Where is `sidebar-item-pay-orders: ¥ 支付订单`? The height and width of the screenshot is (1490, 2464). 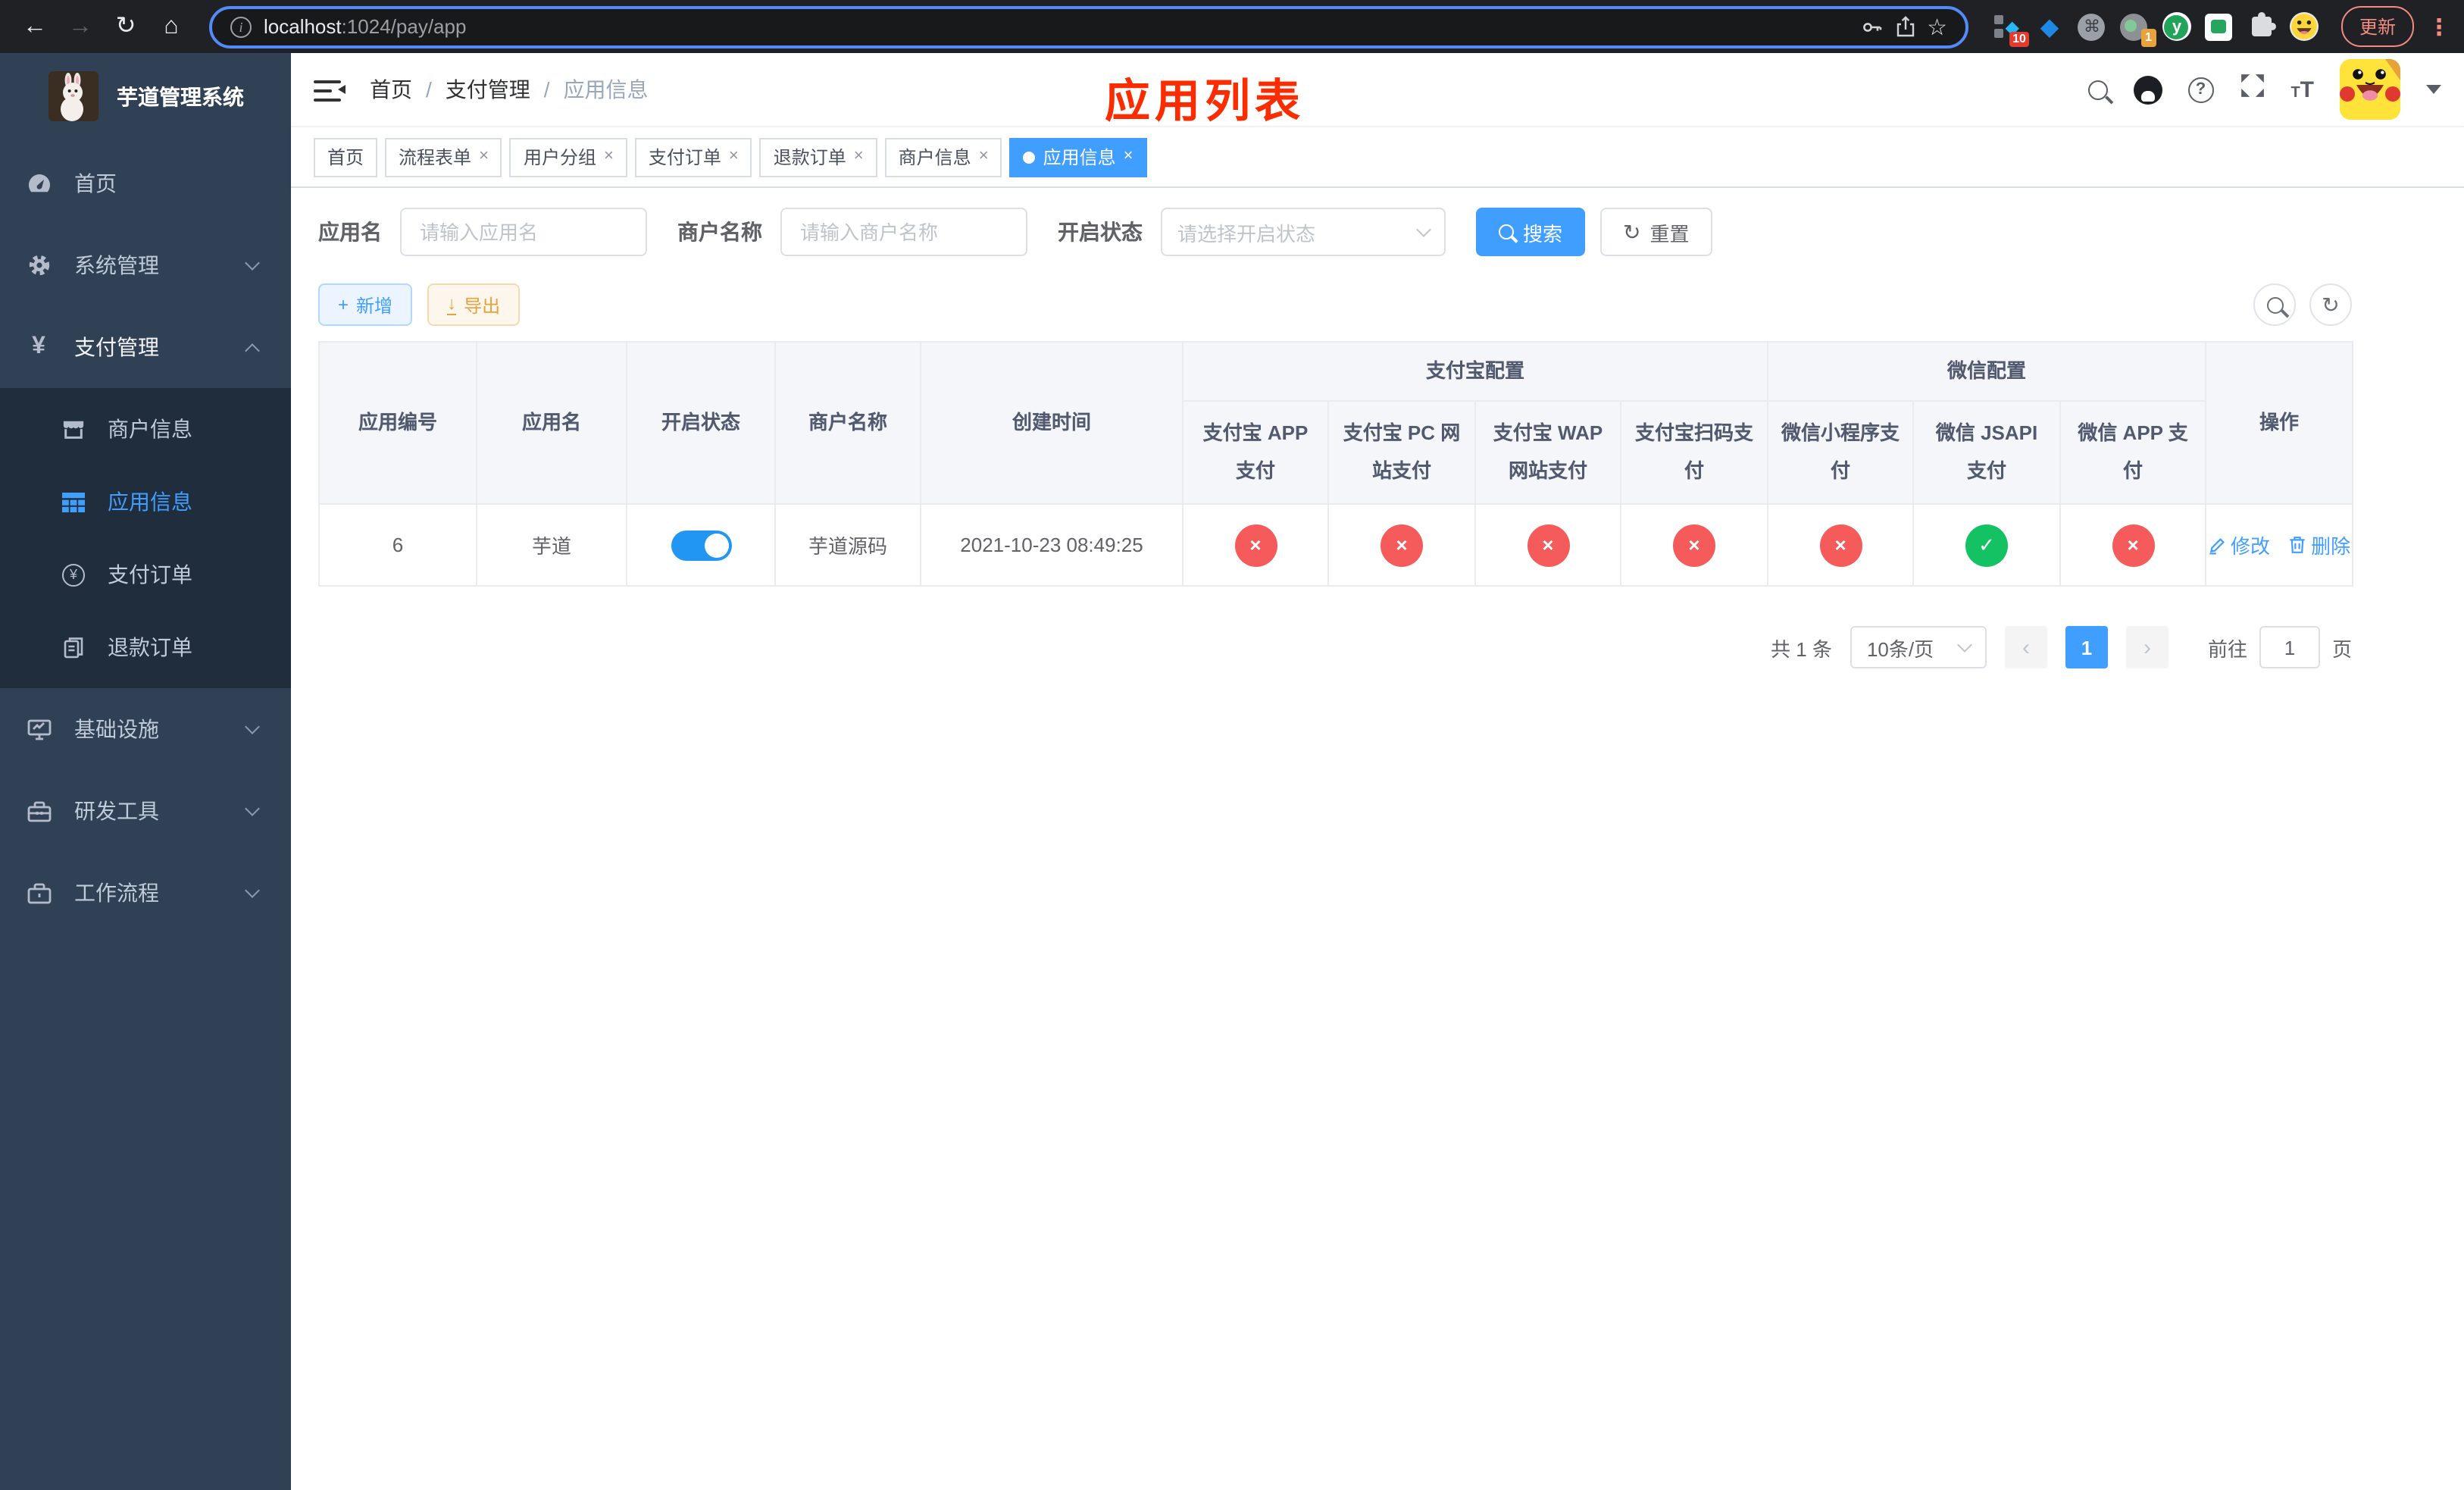
sidebar-item-pay-orders: ¥ 支付订单 is located at coordinates (145, 575).